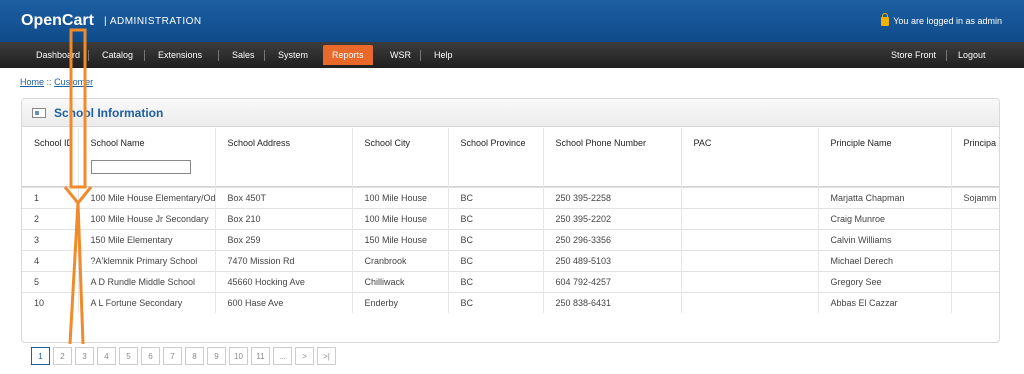 Image resolution: width=1024 pixels, height=374 pixels. Describe the element at coordinates (50, 157) in the screenshot. I see `col-school-id: School ID` at that location.